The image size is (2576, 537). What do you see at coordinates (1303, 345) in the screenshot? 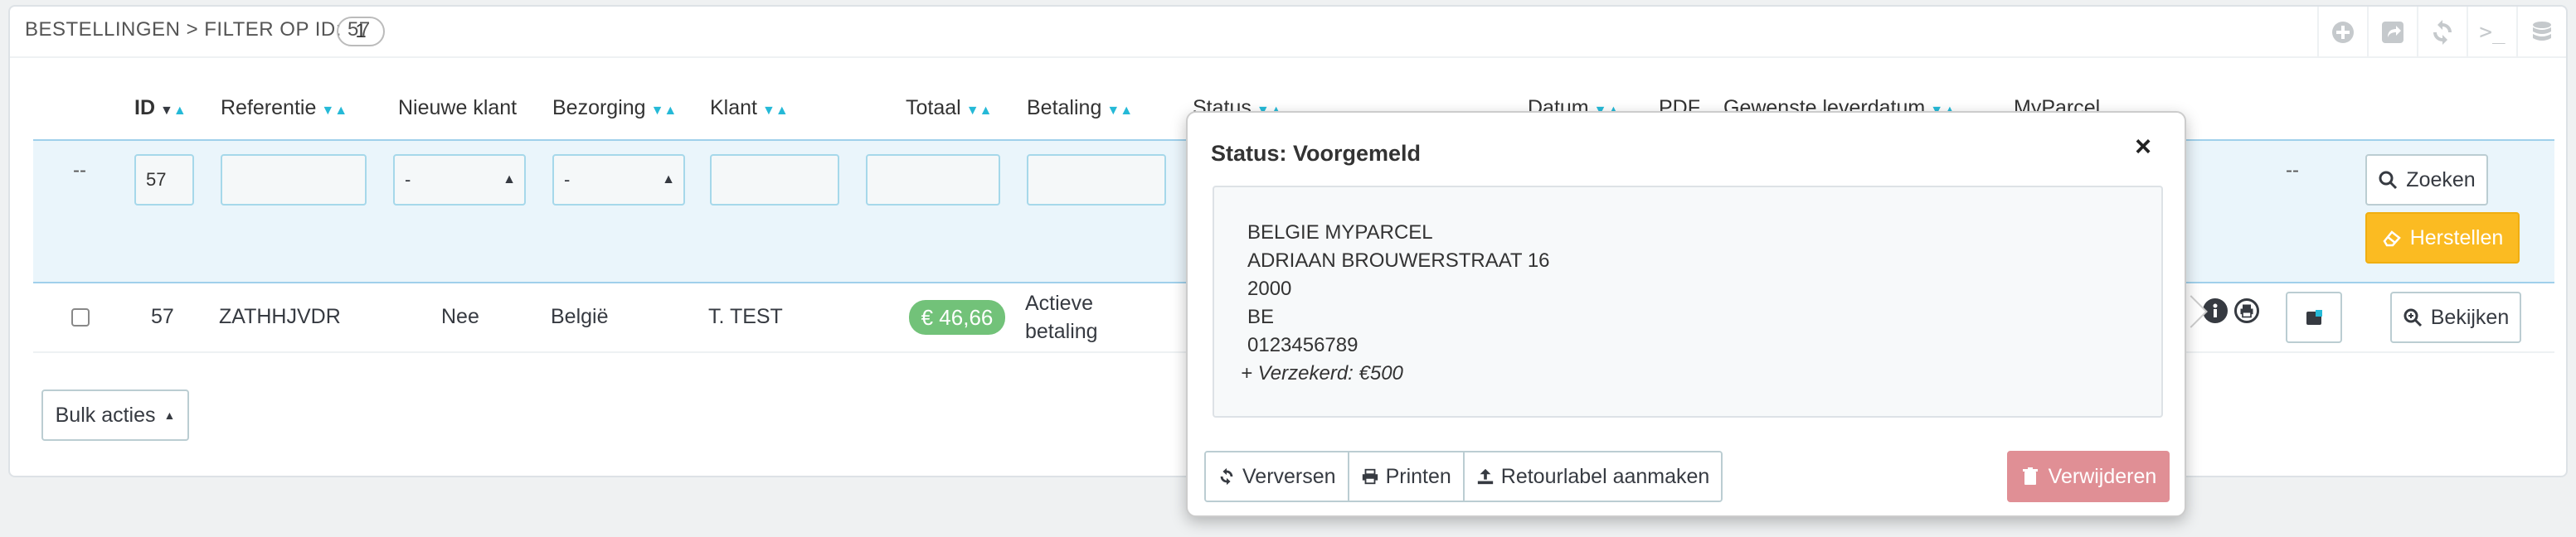
I see `address-phone: 0123456789` at bounding box center [1303, 345].